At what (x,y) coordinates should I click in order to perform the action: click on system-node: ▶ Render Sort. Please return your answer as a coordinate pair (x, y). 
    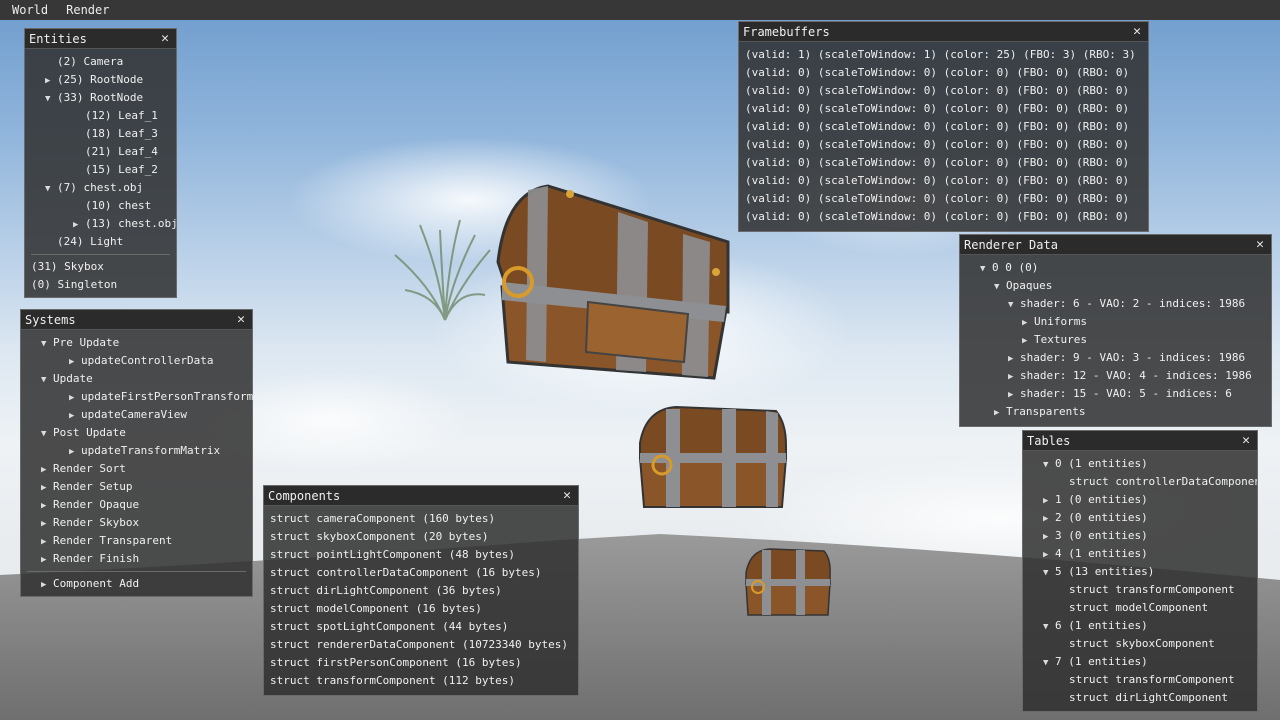
    Looking at the image, I should click on (136, 469).